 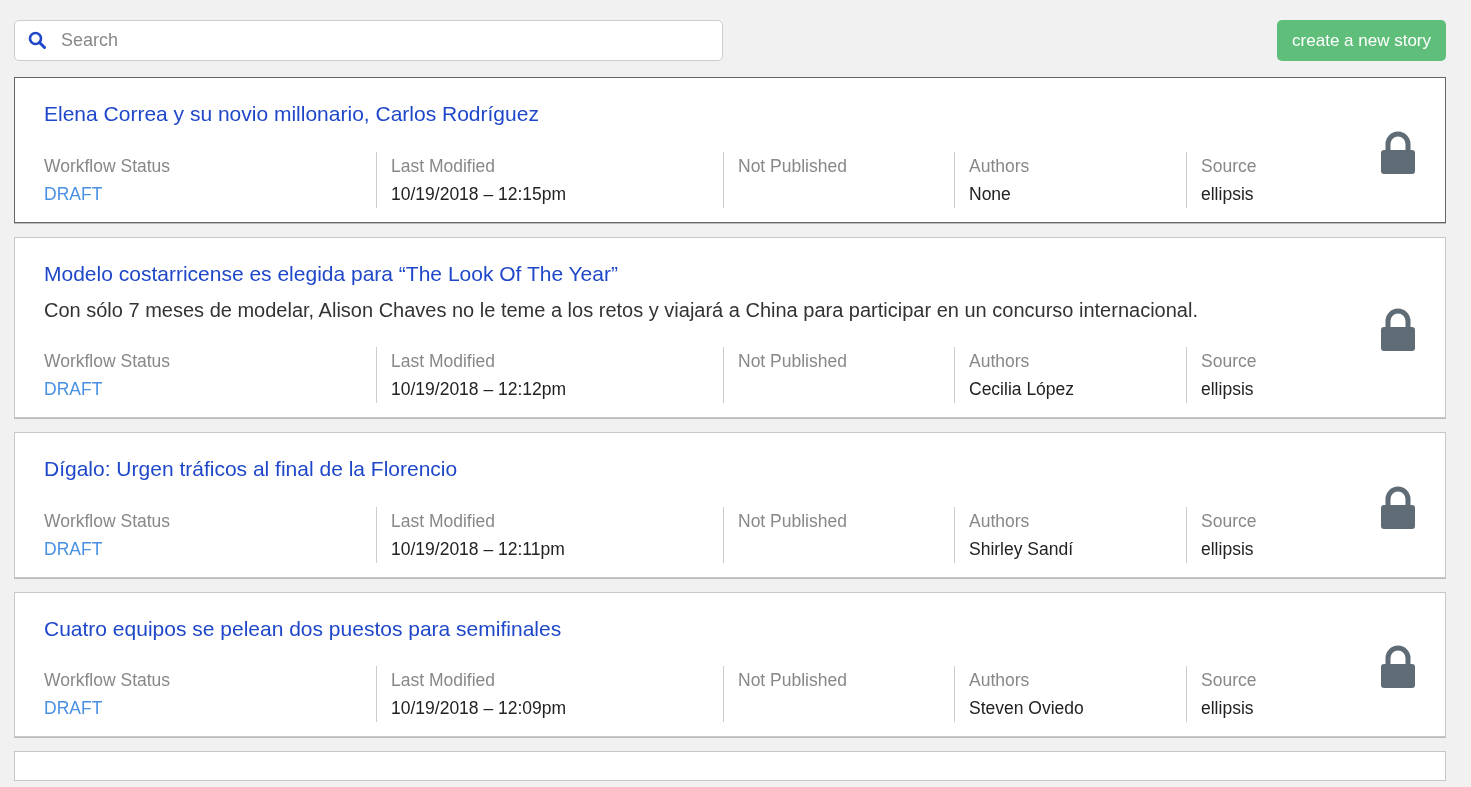 What do you see at coordinates (479, 389) in the screenshot?
I see `field-value: 10/19/2018 – 12:12pm` at bounding box center [479, 389].